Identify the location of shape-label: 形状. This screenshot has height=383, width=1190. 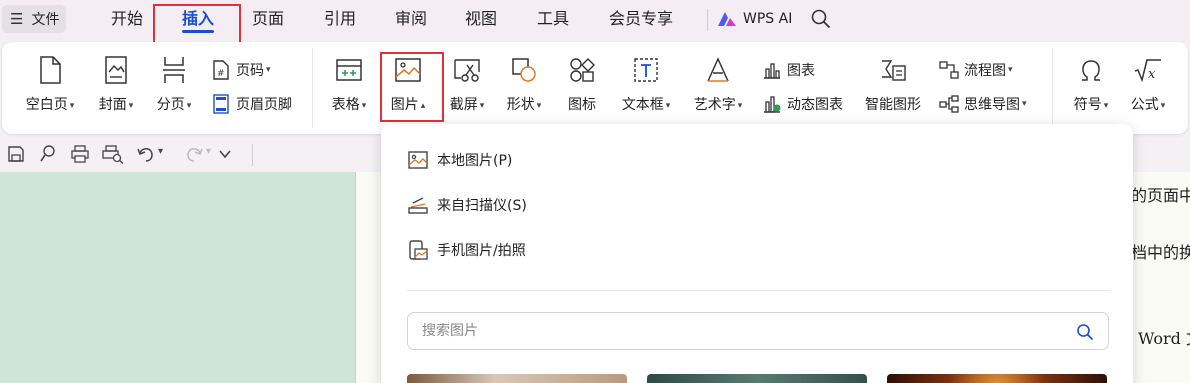
(520, 105).